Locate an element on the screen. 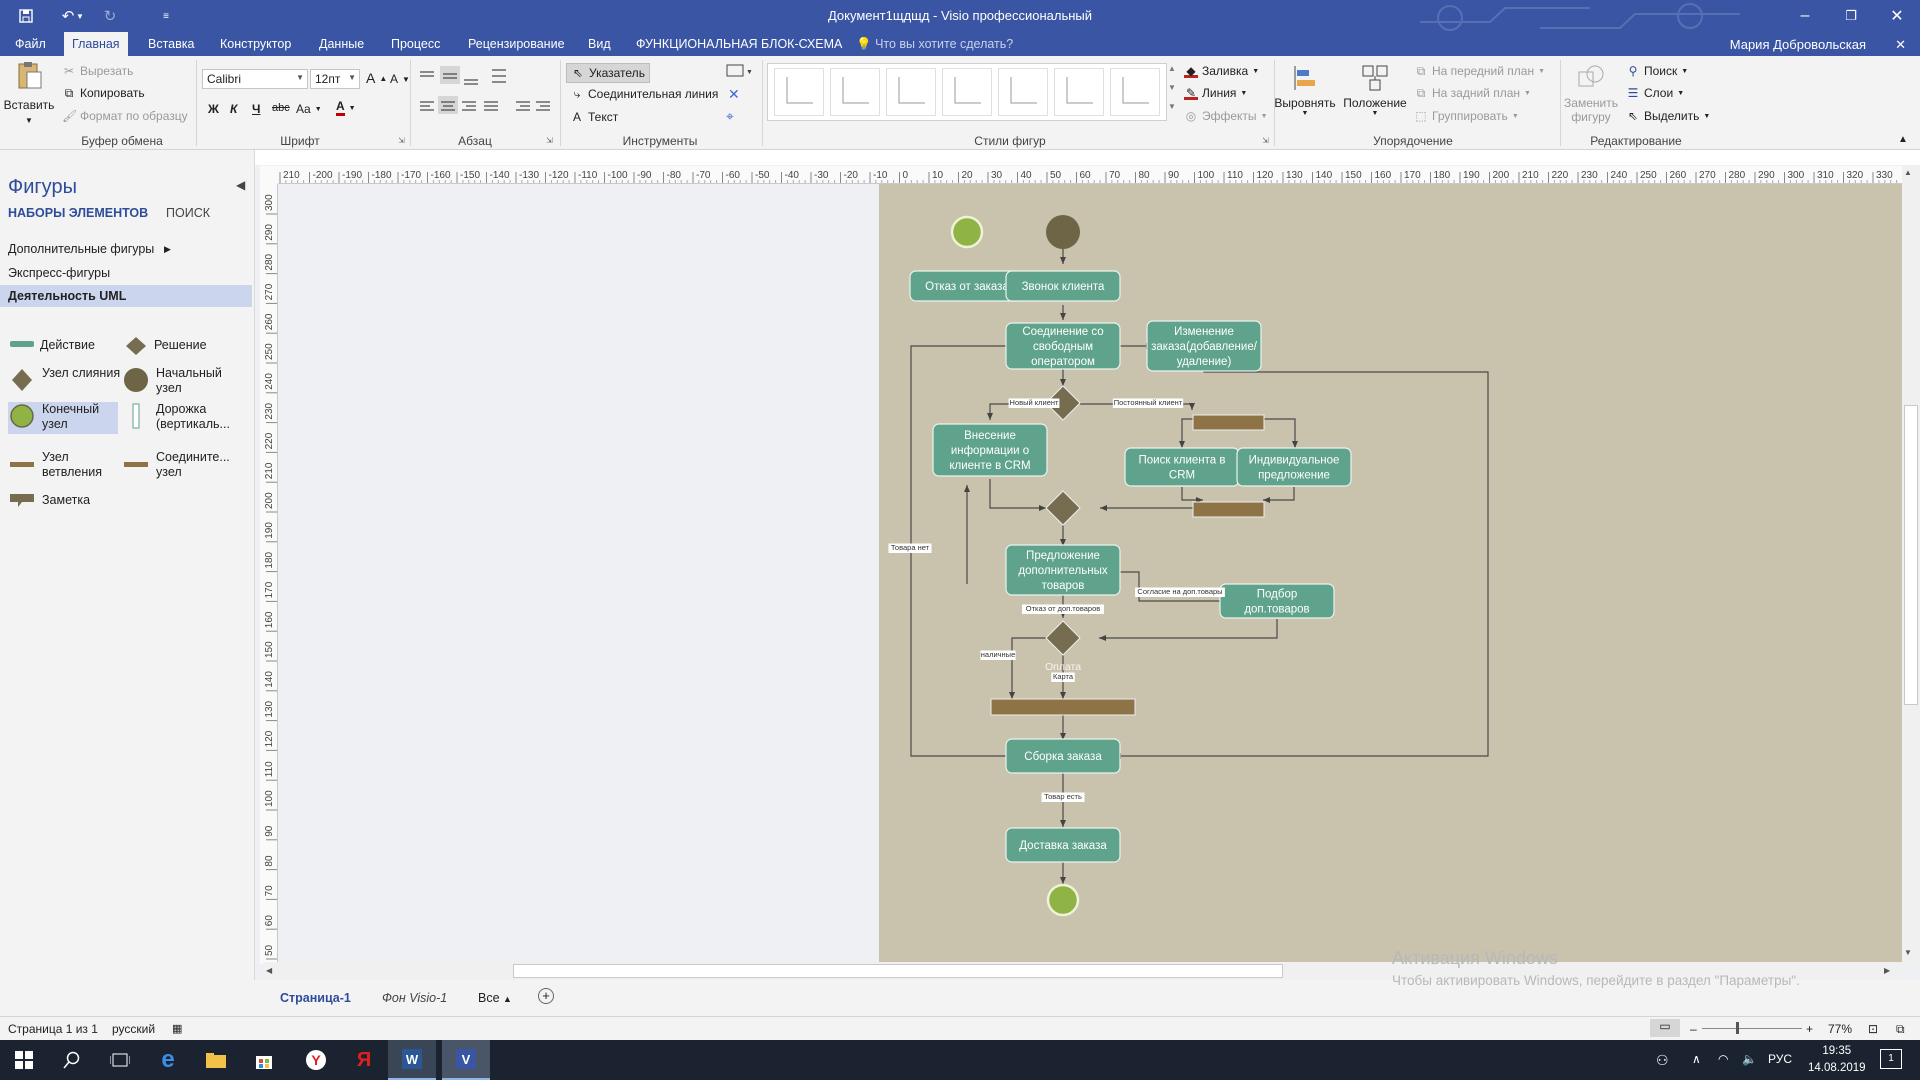  close-button: ✕ is located at coordinates (1897, 16).